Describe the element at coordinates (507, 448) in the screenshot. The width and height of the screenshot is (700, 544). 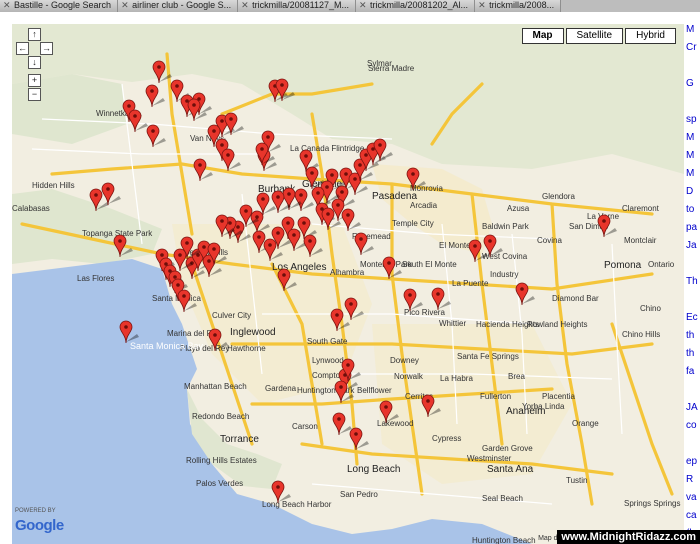
I see `place-label: Garden Grove` at that location.